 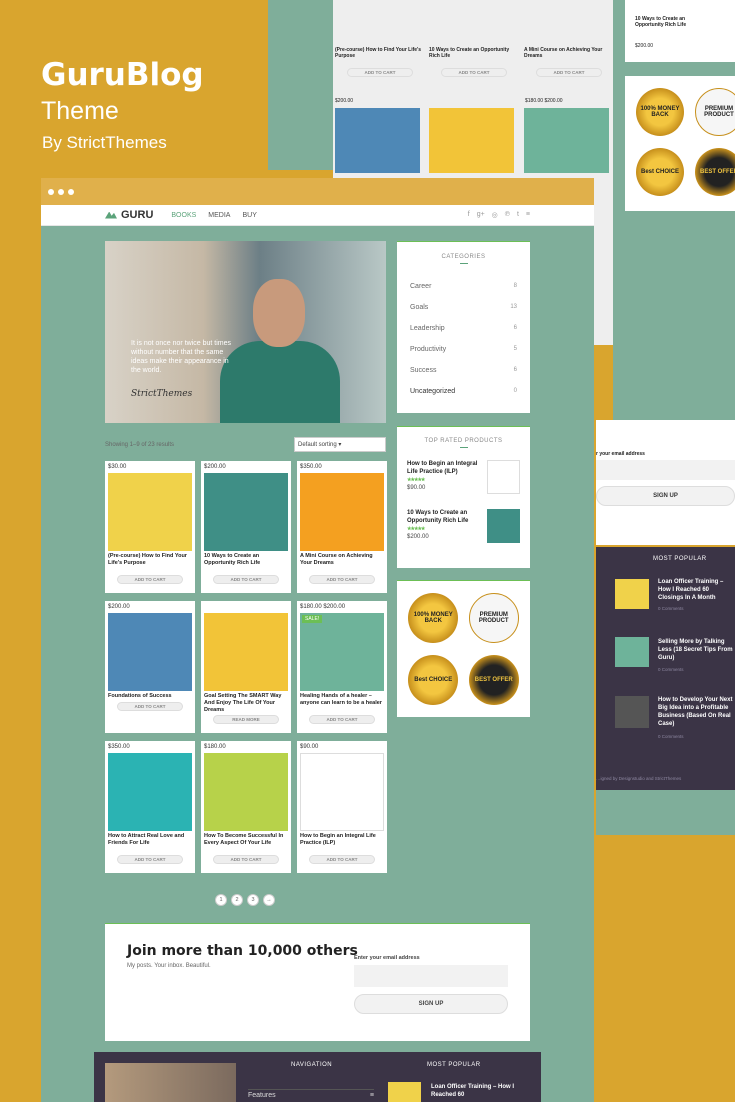 What do you see at coordinates (463, 370) in the screenshot?
I see `category-item: Success 6` at bounding box center [463, 370].